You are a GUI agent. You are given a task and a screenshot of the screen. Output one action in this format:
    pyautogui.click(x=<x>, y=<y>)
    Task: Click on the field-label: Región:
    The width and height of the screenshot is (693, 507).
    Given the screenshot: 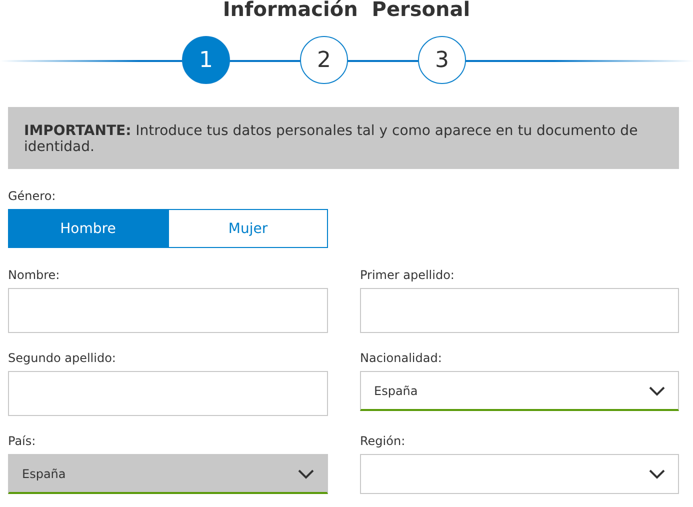 What is the action you would take?
    pyautogui.click(x=383, y=441)
    